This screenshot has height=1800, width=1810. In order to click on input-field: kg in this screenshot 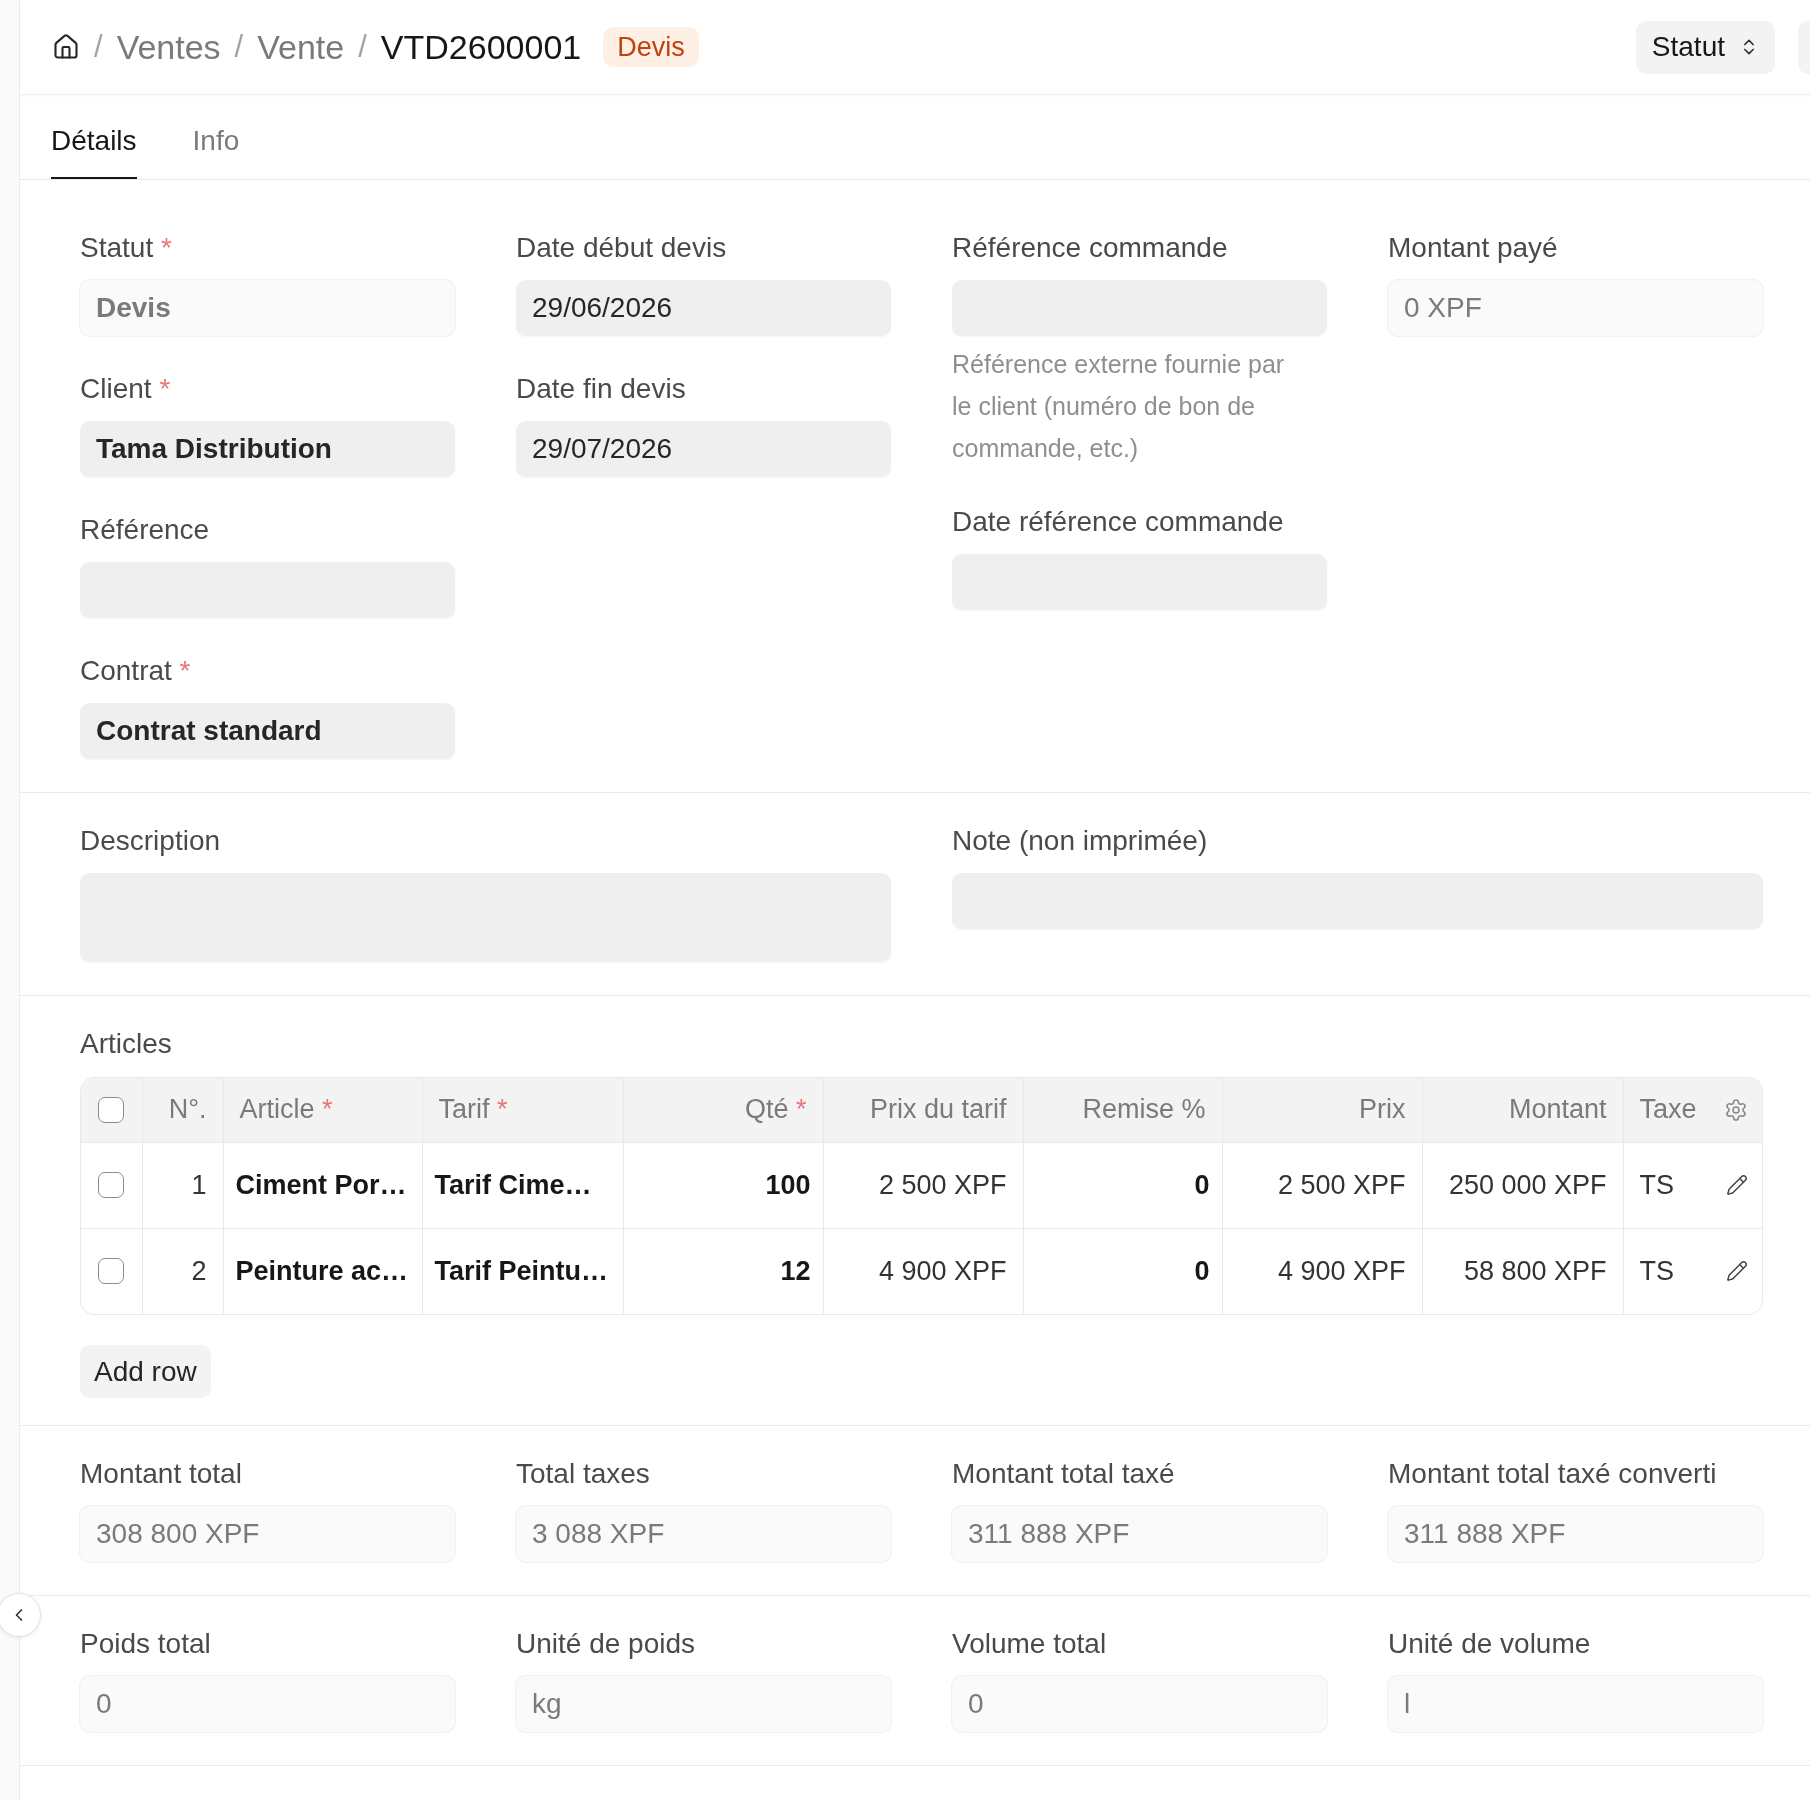, I will do `click(703, 1704)`.